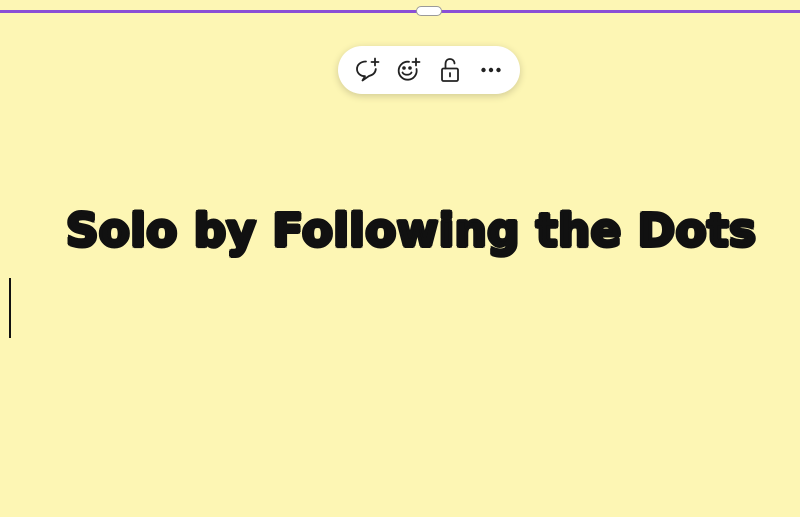 The image size is (800, 517). I want to click on add-comment-button, so click(367, 70).